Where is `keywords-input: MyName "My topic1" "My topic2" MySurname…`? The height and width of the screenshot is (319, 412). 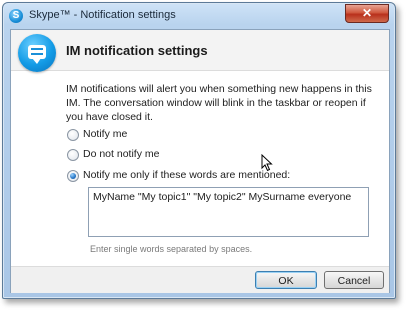 keywords-input: MyName "My topic1" "My topic2" MySurname… is located at coordinates (228, 212).